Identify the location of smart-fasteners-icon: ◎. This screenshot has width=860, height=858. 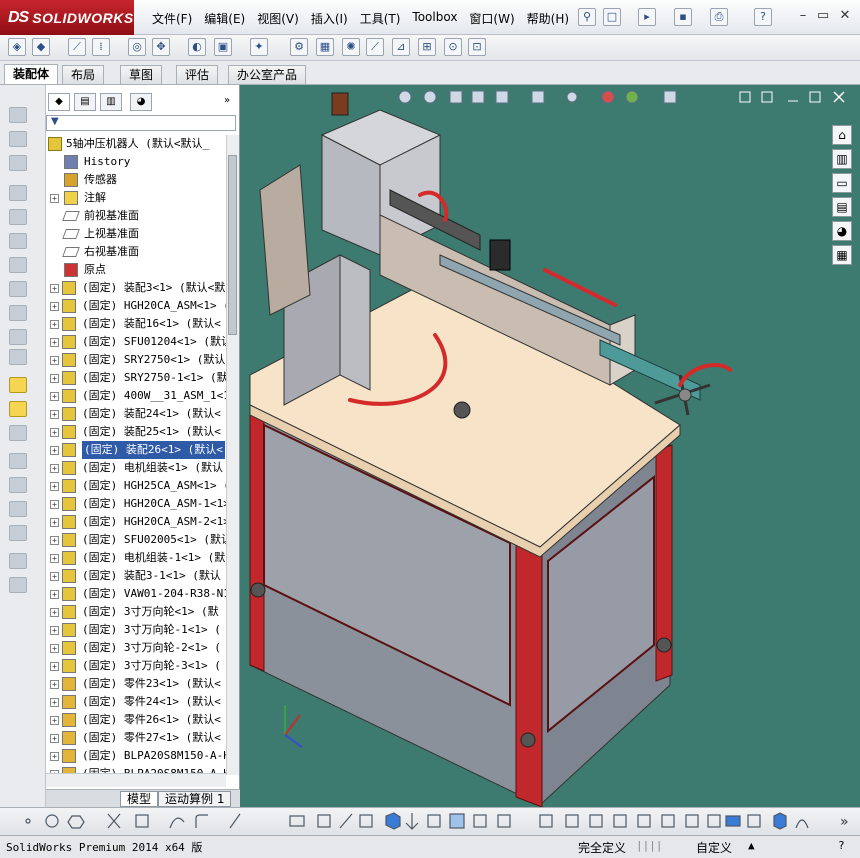
(137, 47).